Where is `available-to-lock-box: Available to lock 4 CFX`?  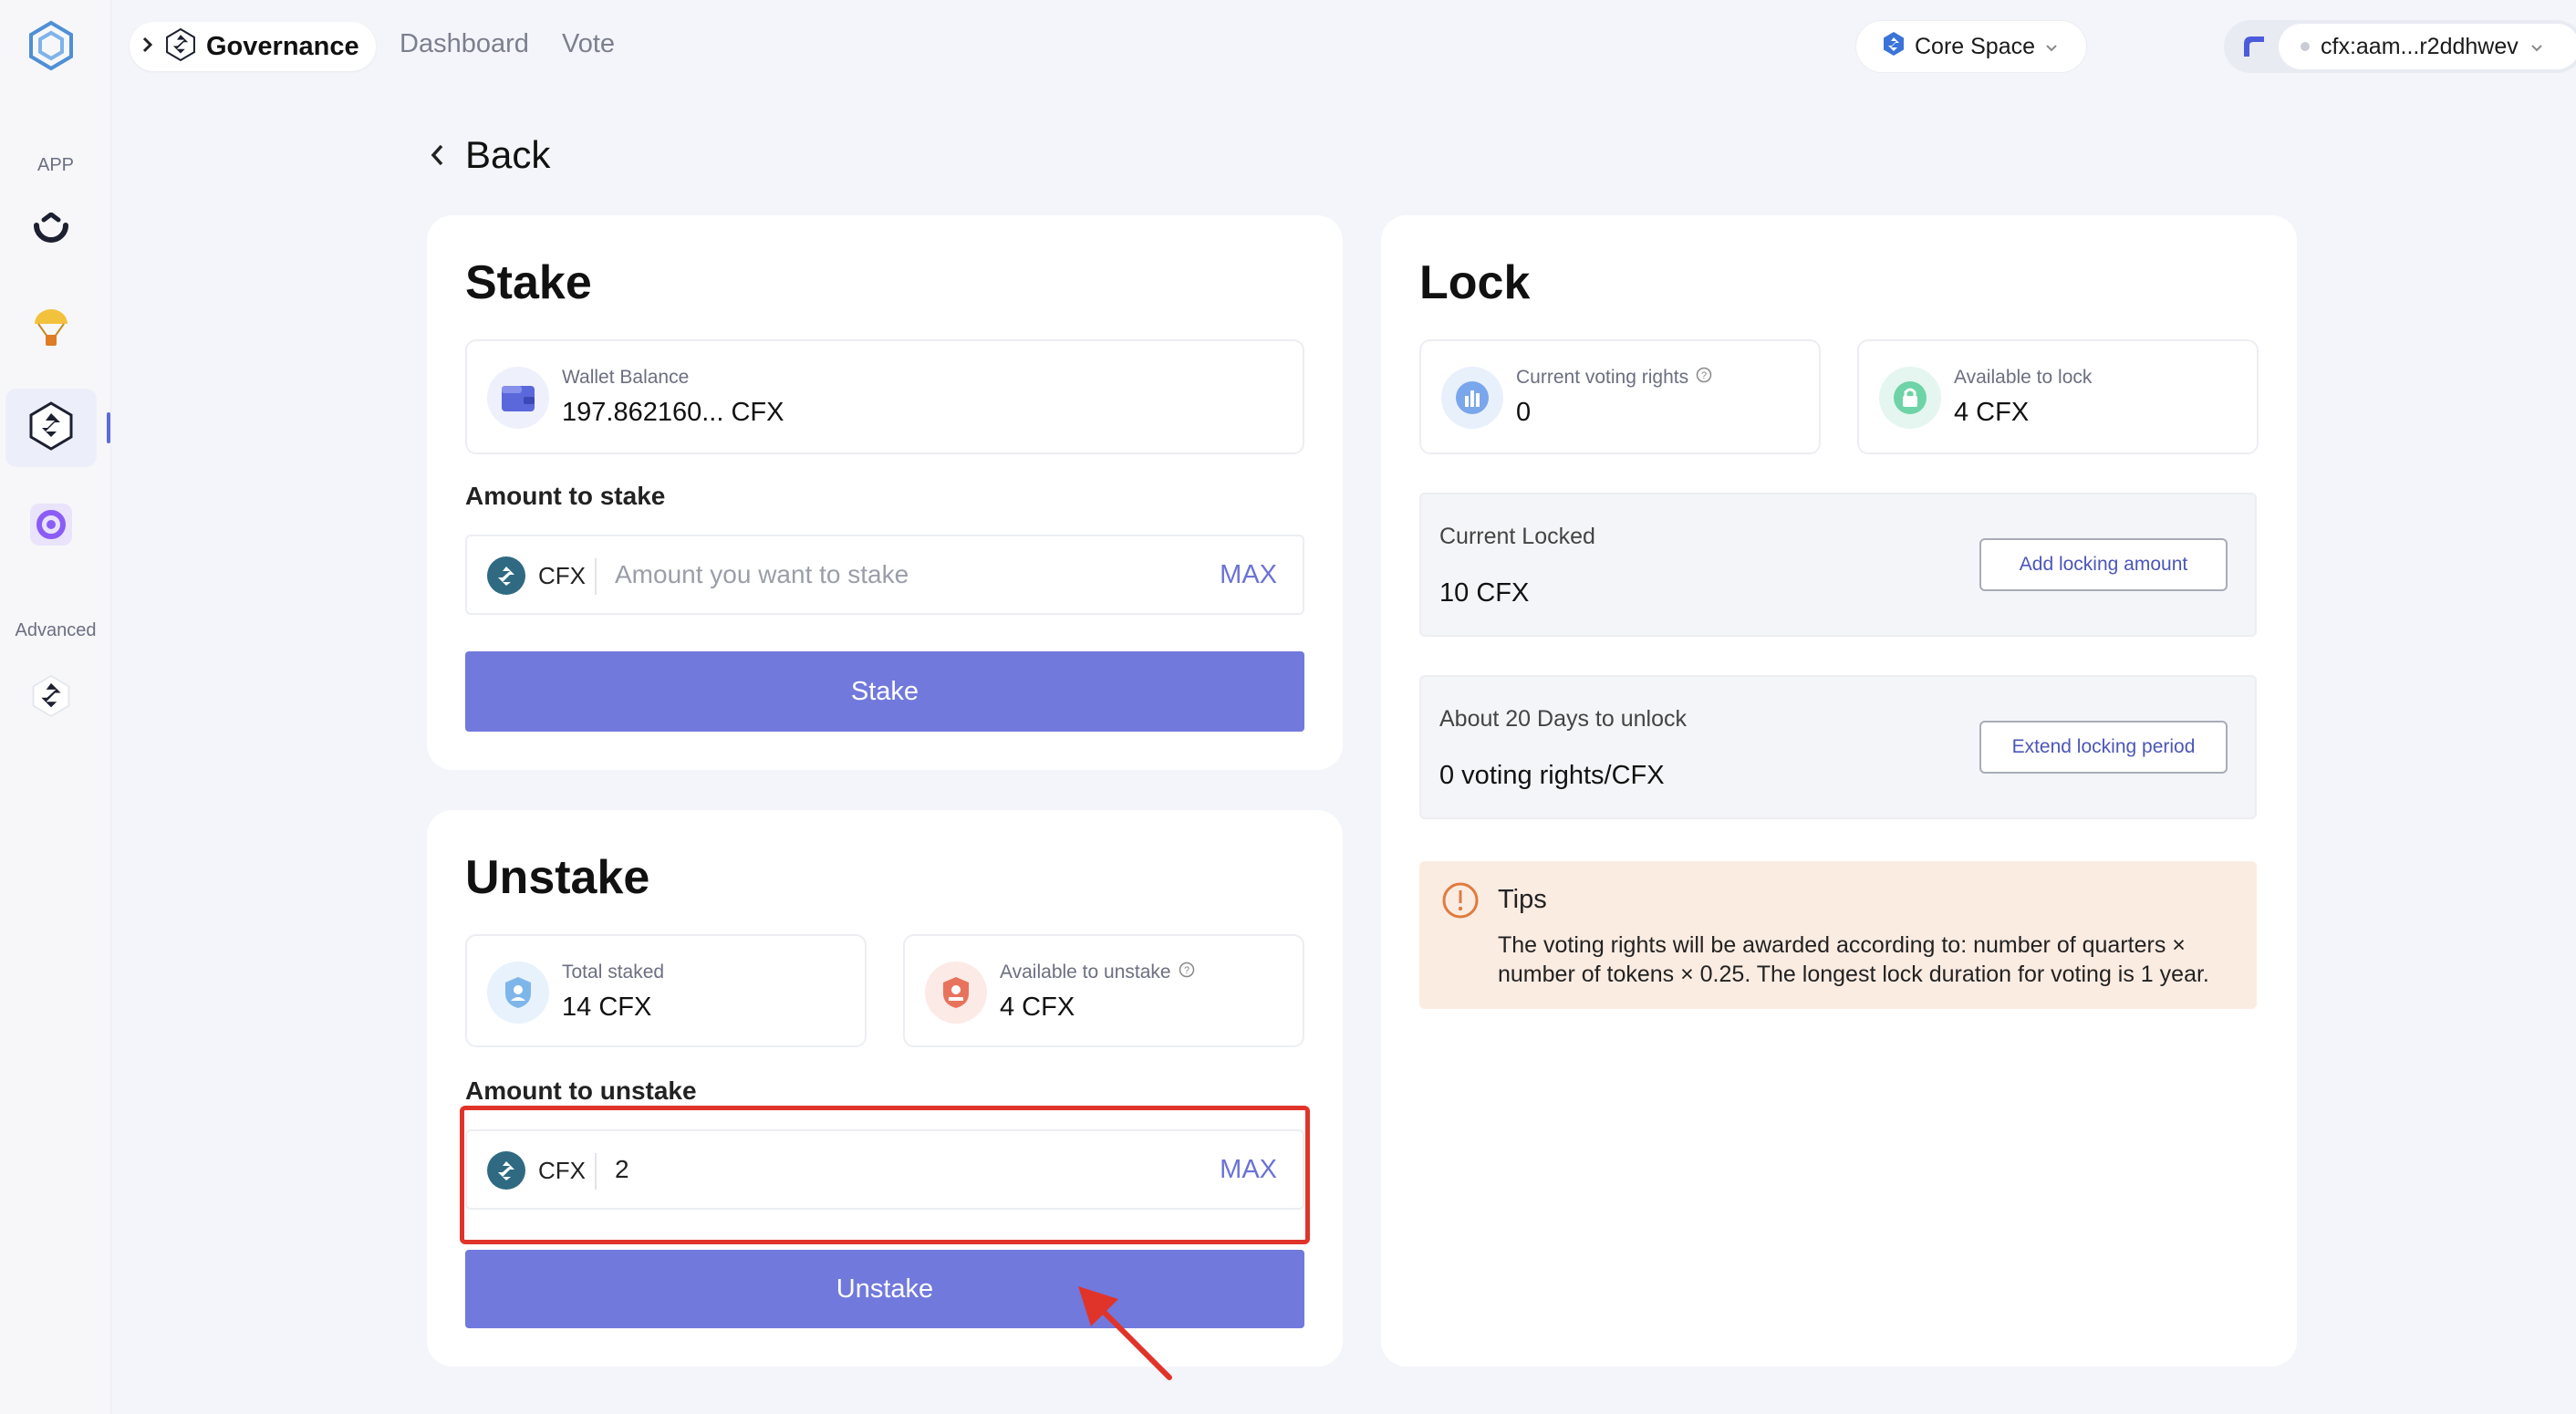
available-to-lock-box: Available to lock 4 CFX is located at coordinates (2058, 396).